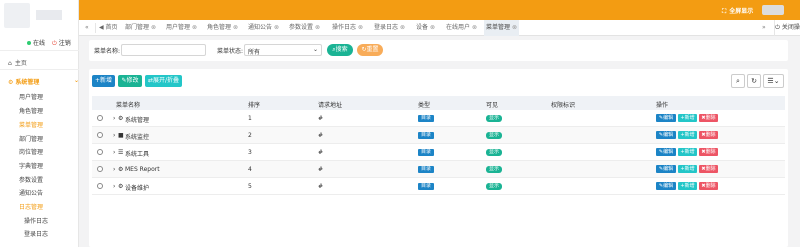 The image size is (800, 247). Describe the element at coordinates (438, 152) in the screenshot. I see `table-row: › ☰ 系统工具 3 # 目录 显示 ✎编辑 +新增 ✖删除` at that location.